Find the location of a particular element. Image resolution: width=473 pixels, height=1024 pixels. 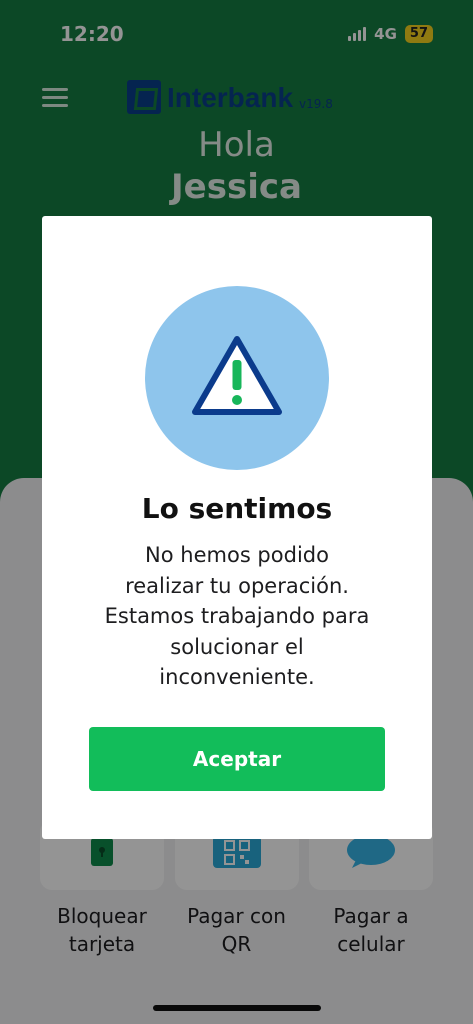

warning-icon is located at coordinates (237, 375).